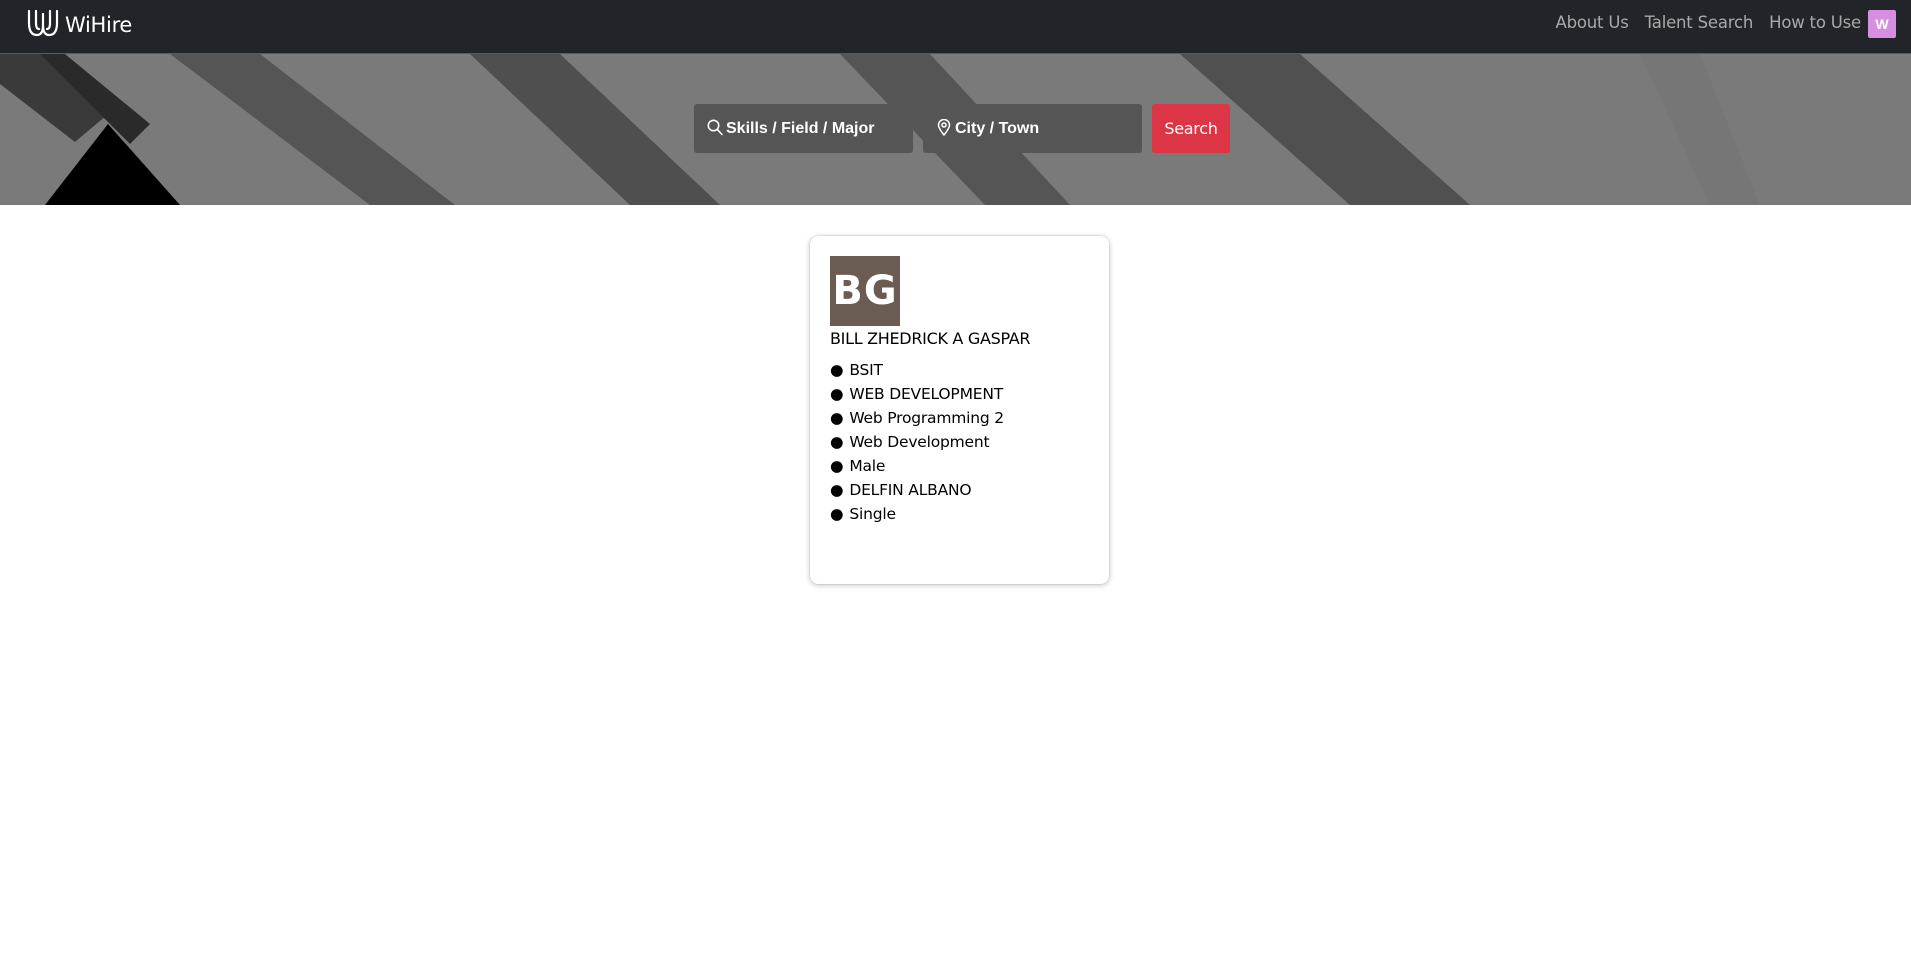 The height and width of the screenshot is (969, 1911). Describe the element at coordinates (865, 291) in the screenshot. I see `profile-initials-avatar: BG` at that location.